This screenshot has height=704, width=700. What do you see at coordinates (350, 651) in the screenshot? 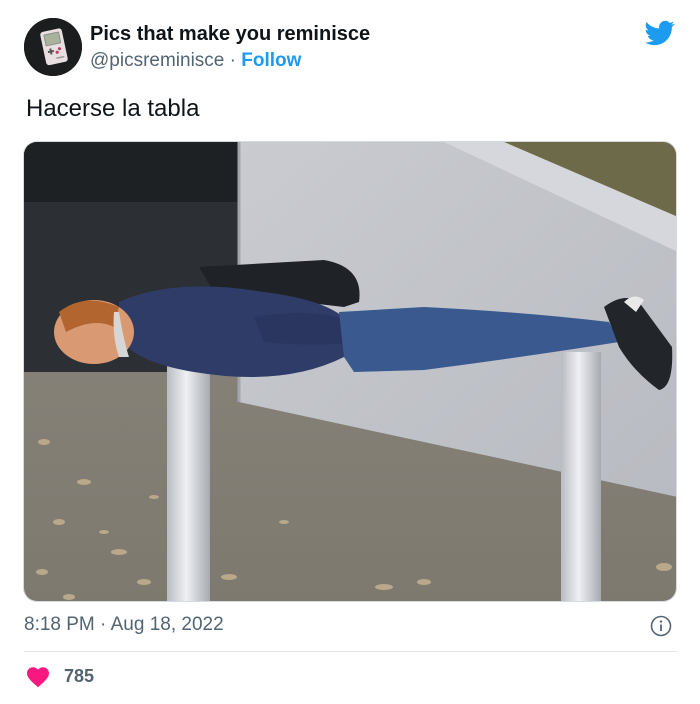
I see `divider` at bounding box center [350, 651].